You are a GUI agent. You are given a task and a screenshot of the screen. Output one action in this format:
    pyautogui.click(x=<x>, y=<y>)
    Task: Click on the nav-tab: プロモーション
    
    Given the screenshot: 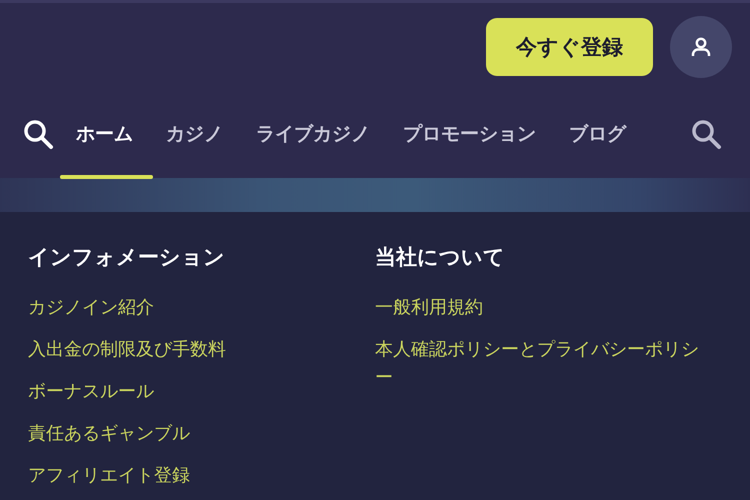 What is the action you would take?
    pyautogui.click(x=469, y=134)
    